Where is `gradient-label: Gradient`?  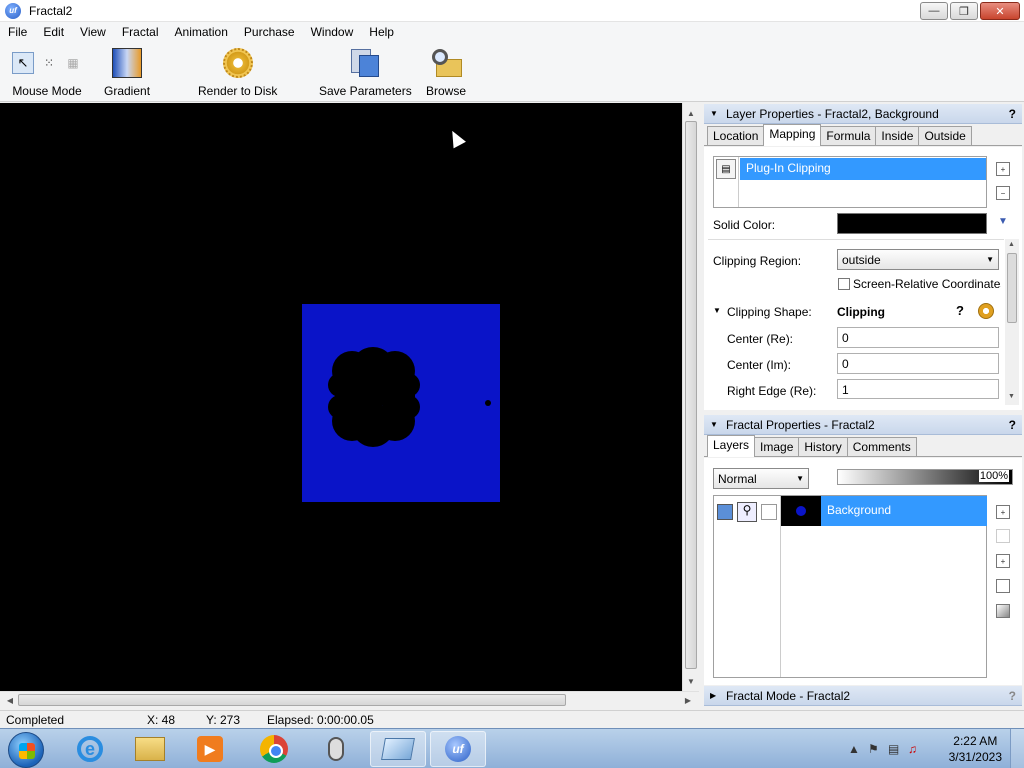
gradient-label: Gradient is located at coordinates (127, 91).